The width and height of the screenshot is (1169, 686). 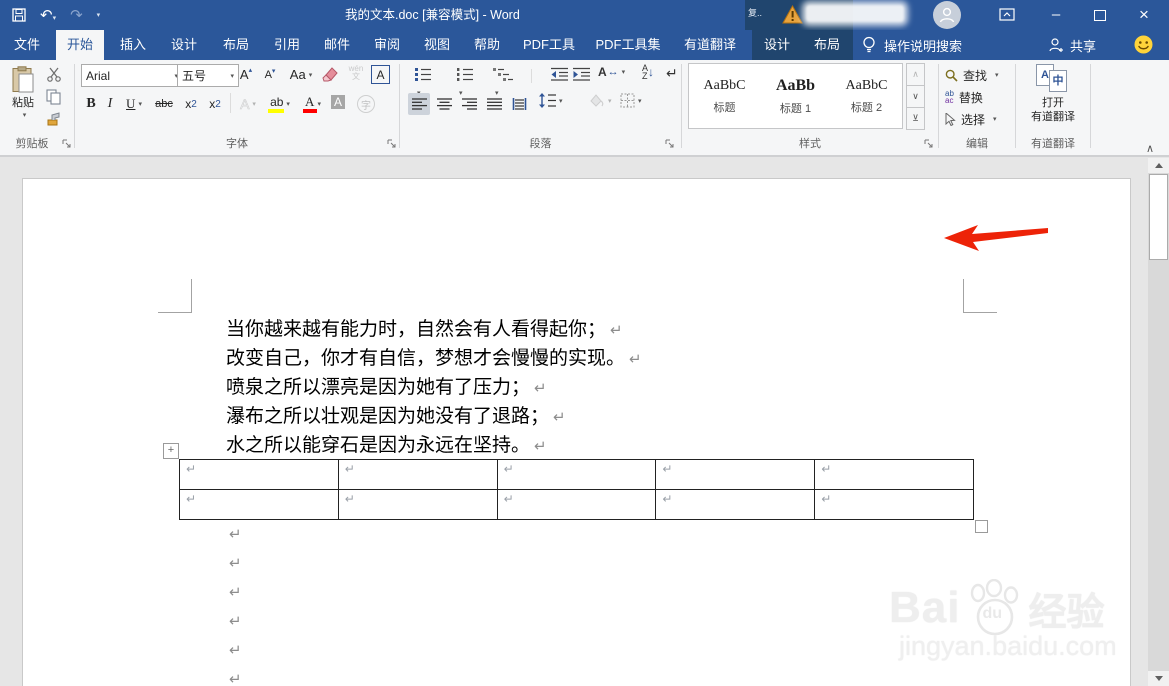 I want to click on subscript-button: x2, so click(x=191, y=104).